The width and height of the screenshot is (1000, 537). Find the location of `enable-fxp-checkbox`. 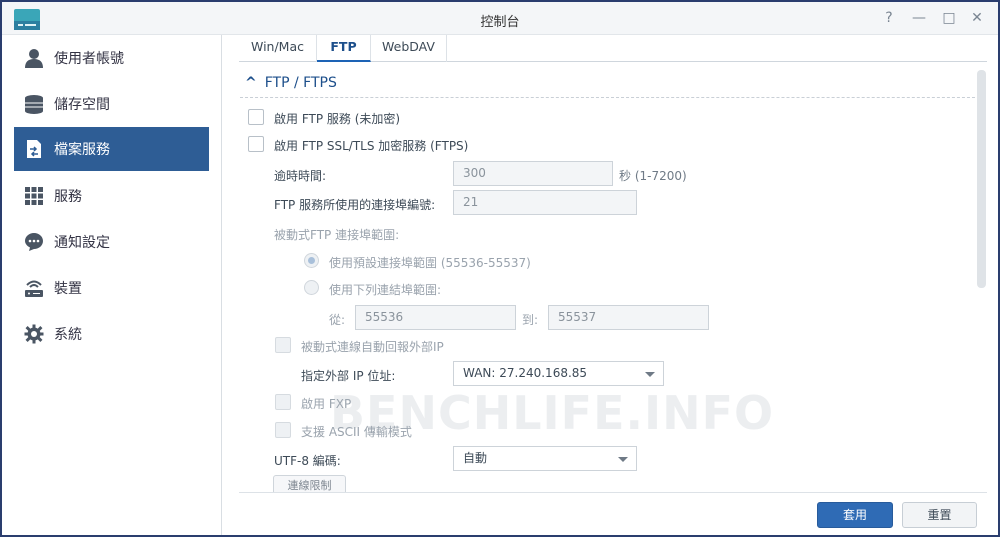

enable-fxp-checkbox is located at coordinates (283, 402).